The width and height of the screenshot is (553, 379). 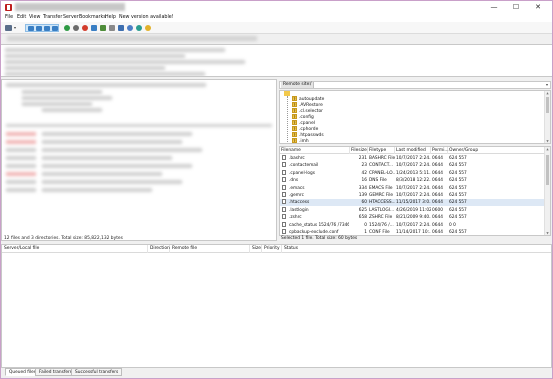 What do you see at coordinates (67, 28) in the screenshot?
I see `refresh-icon` at bounding box center [67, 28].